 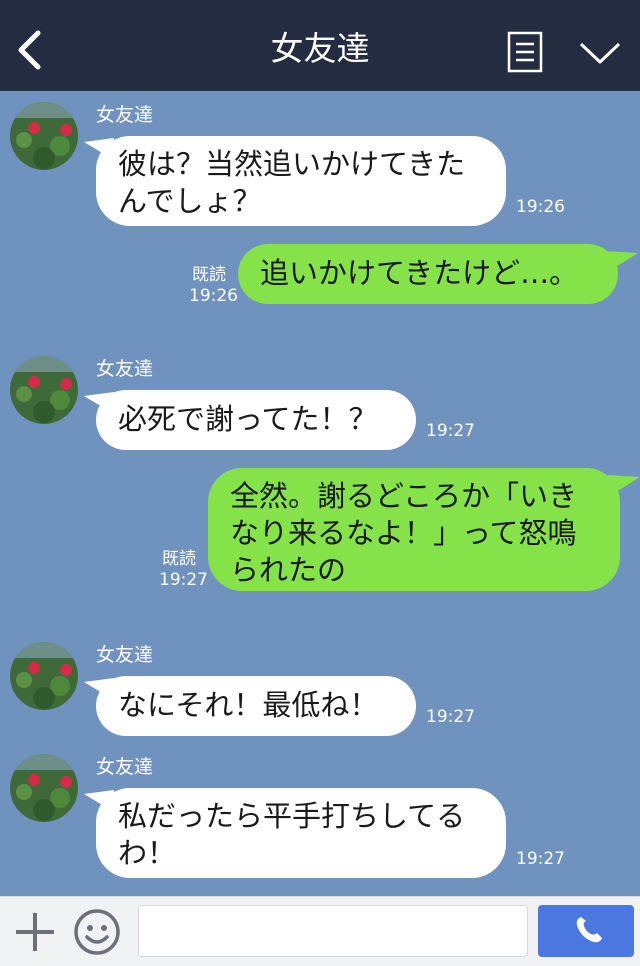 I want to click on call-button, so click(x=586, y=931).